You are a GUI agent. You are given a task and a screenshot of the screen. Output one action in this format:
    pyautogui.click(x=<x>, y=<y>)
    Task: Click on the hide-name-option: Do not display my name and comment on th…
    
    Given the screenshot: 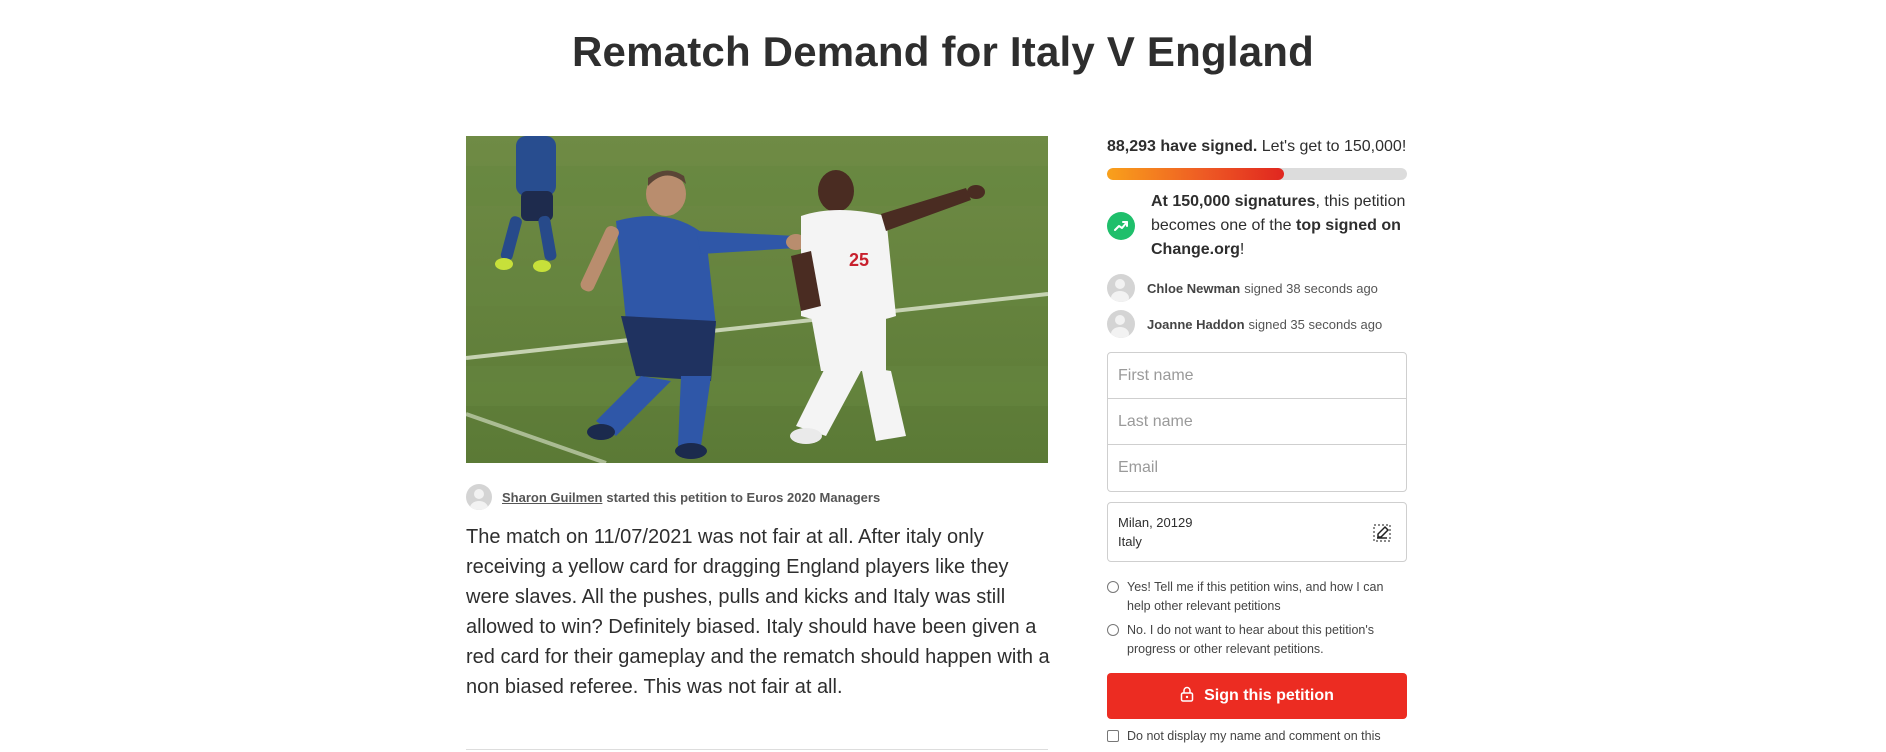 What is the action you would take?
    pyautogui.click(x=1257, y=736)
    